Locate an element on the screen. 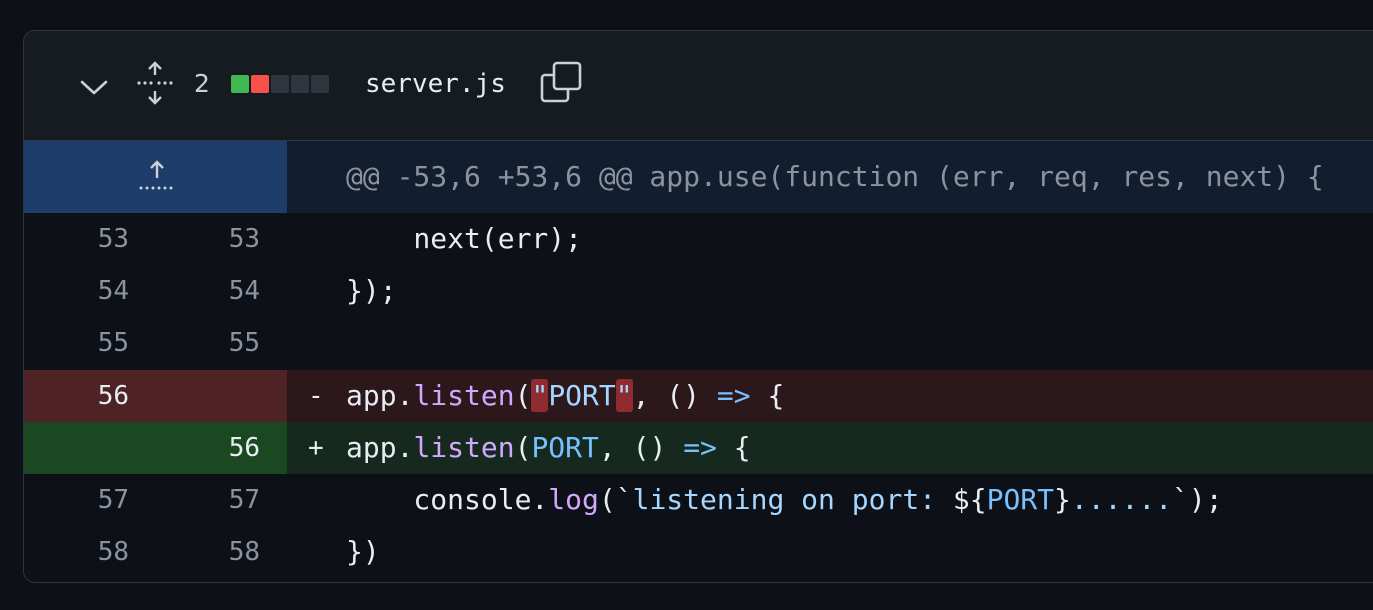 This screenshot has width=1373, height=610. new-line-number: 54 is located at coordinates (207, 291).